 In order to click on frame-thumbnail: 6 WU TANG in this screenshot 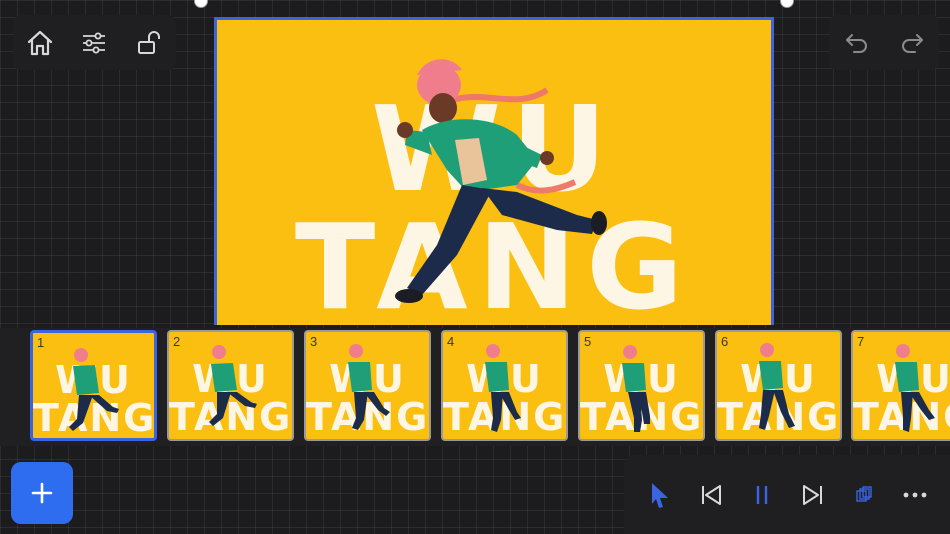, I will do `click(778, 385)`.